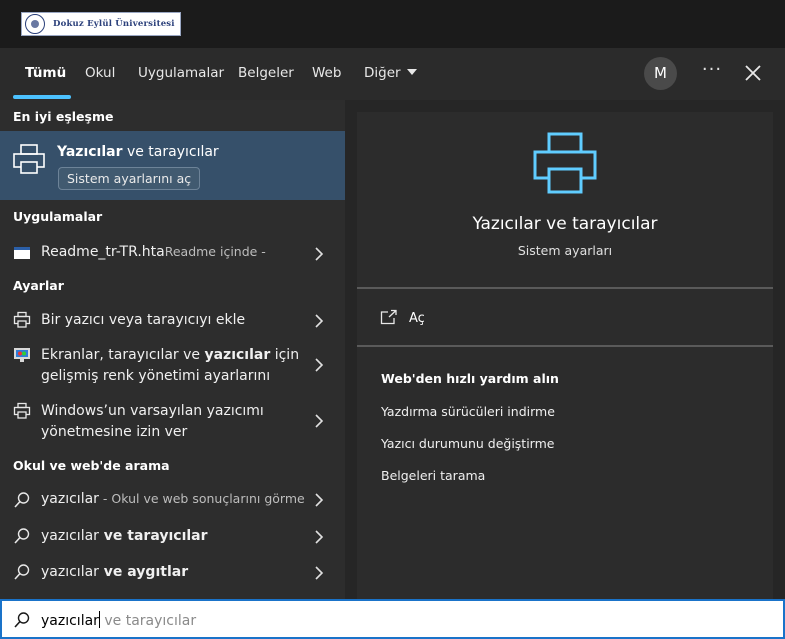 The image size is (785, 639). What do you see at coordinates (38, 285) in the screenshot?
I see `settings-heading: Ayarlar` at bounding box center [38, 285].